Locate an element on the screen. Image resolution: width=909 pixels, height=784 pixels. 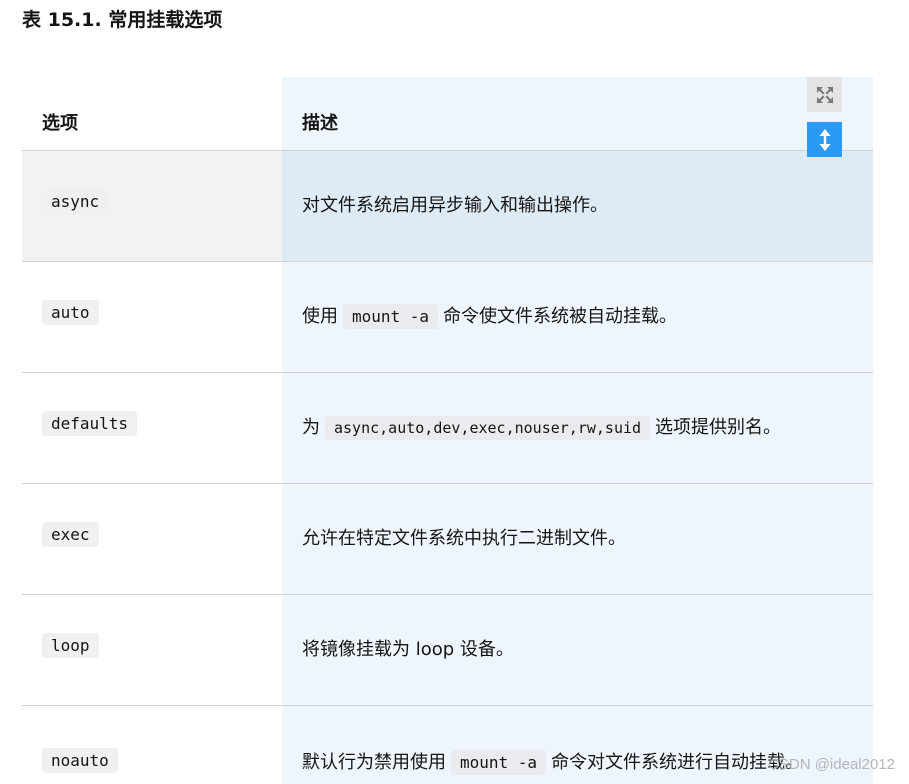
table-caption: 表 15.1. 常用挂载选项 is located at coordinates (122, 20).